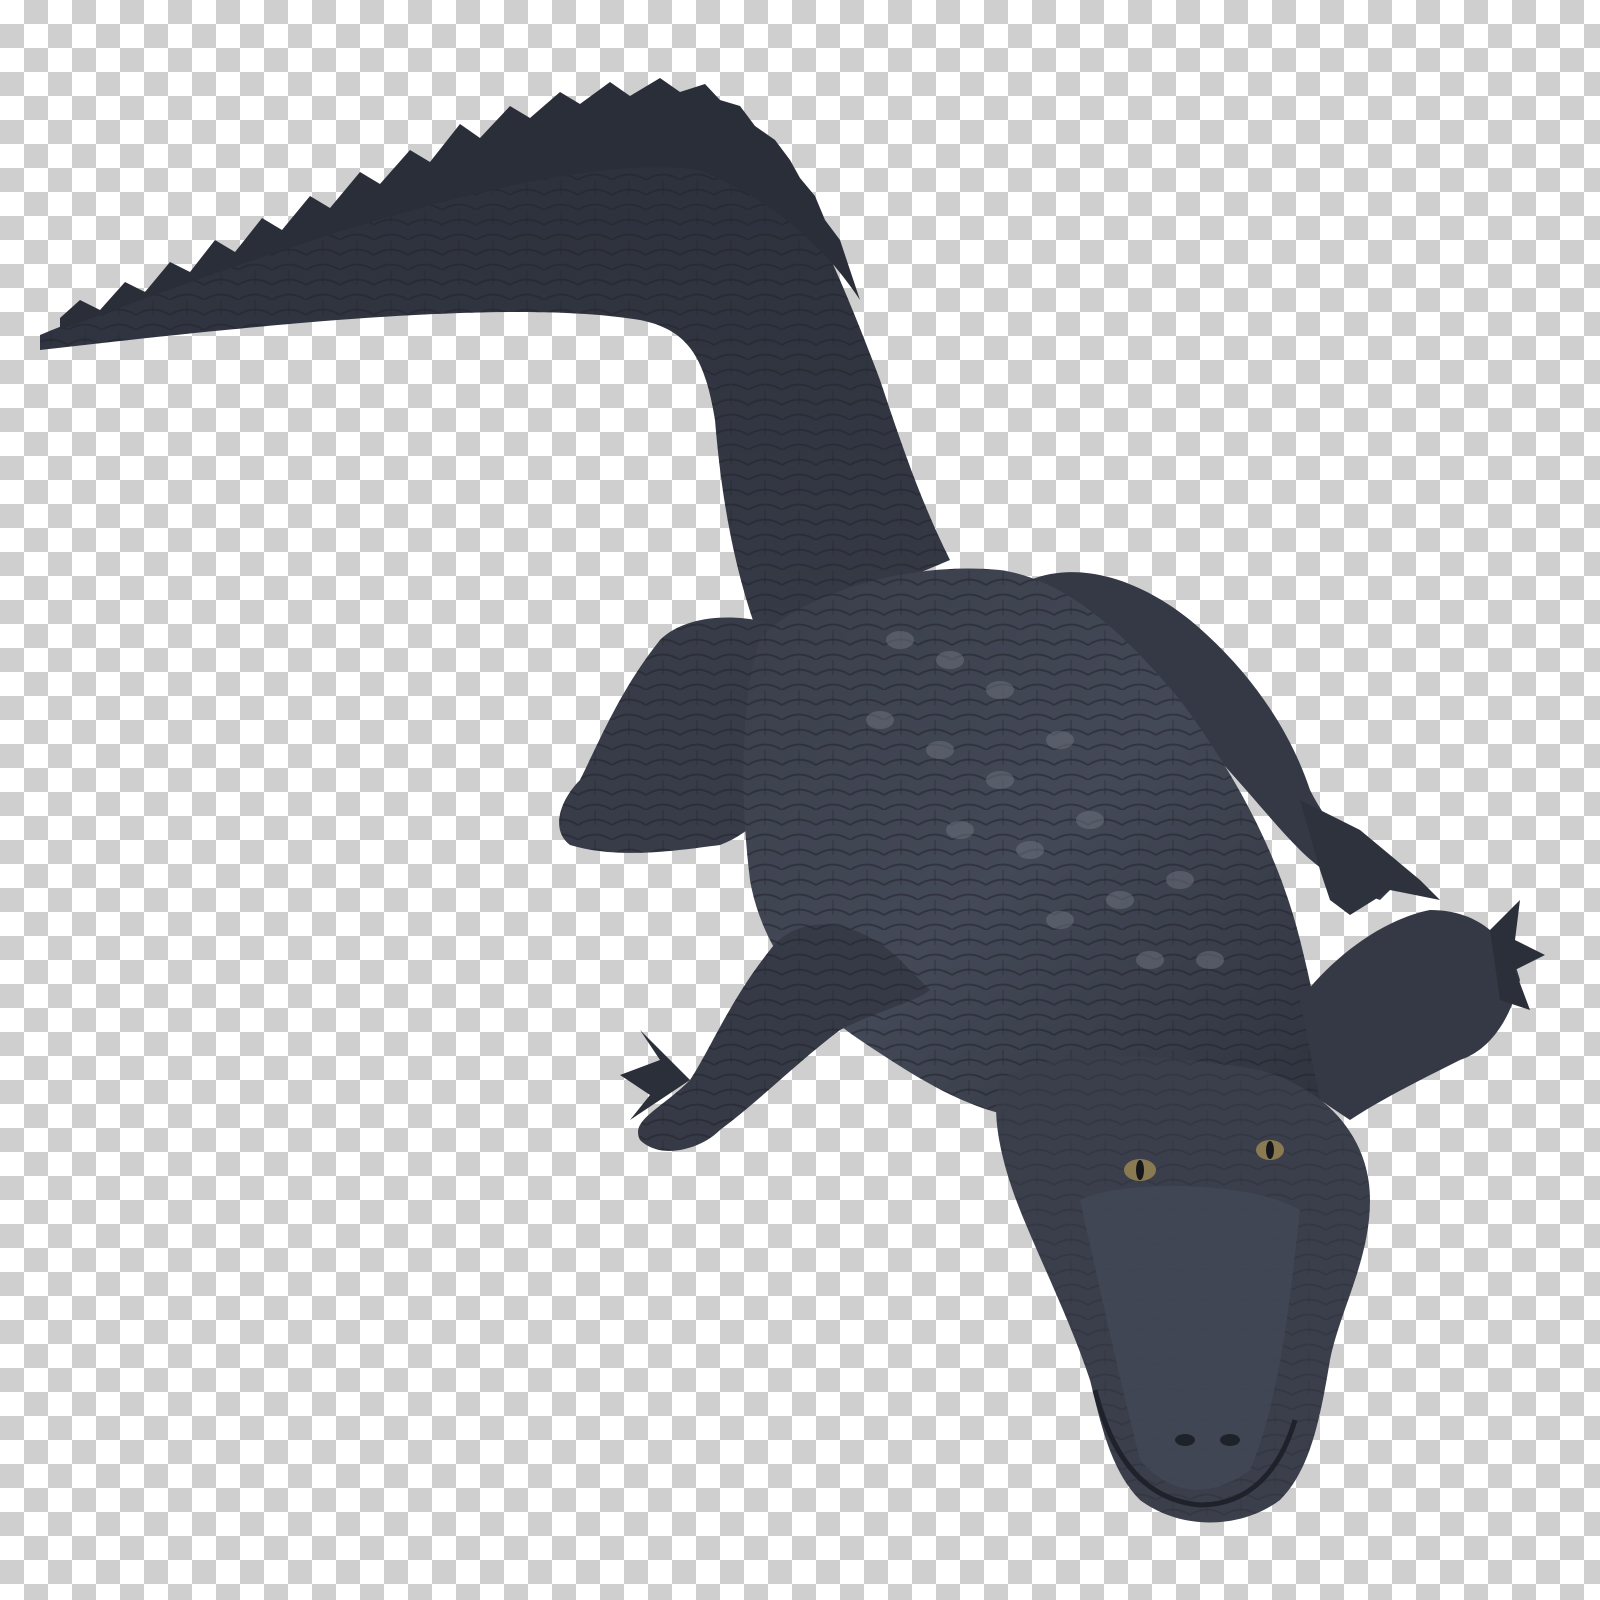 This screenshot has width=1600, height=1600. Describe the element at coordinates (1185, 1440) in the screenshot. I see `nostril-left` at that location.